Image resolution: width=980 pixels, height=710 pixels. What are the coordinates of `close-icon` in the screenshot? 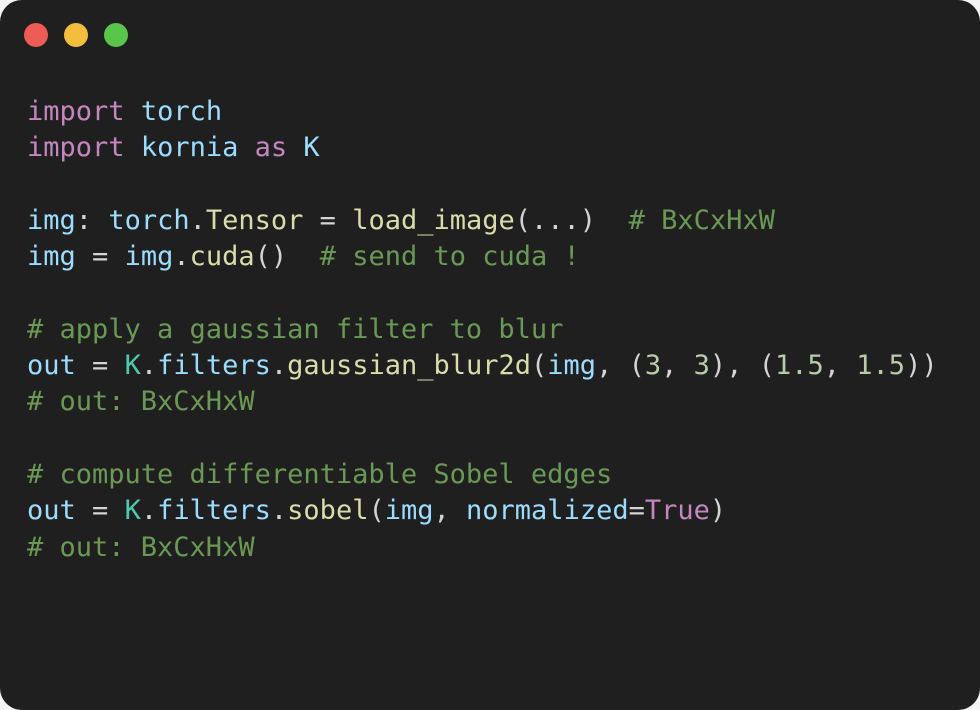 It's located at (36, 35).